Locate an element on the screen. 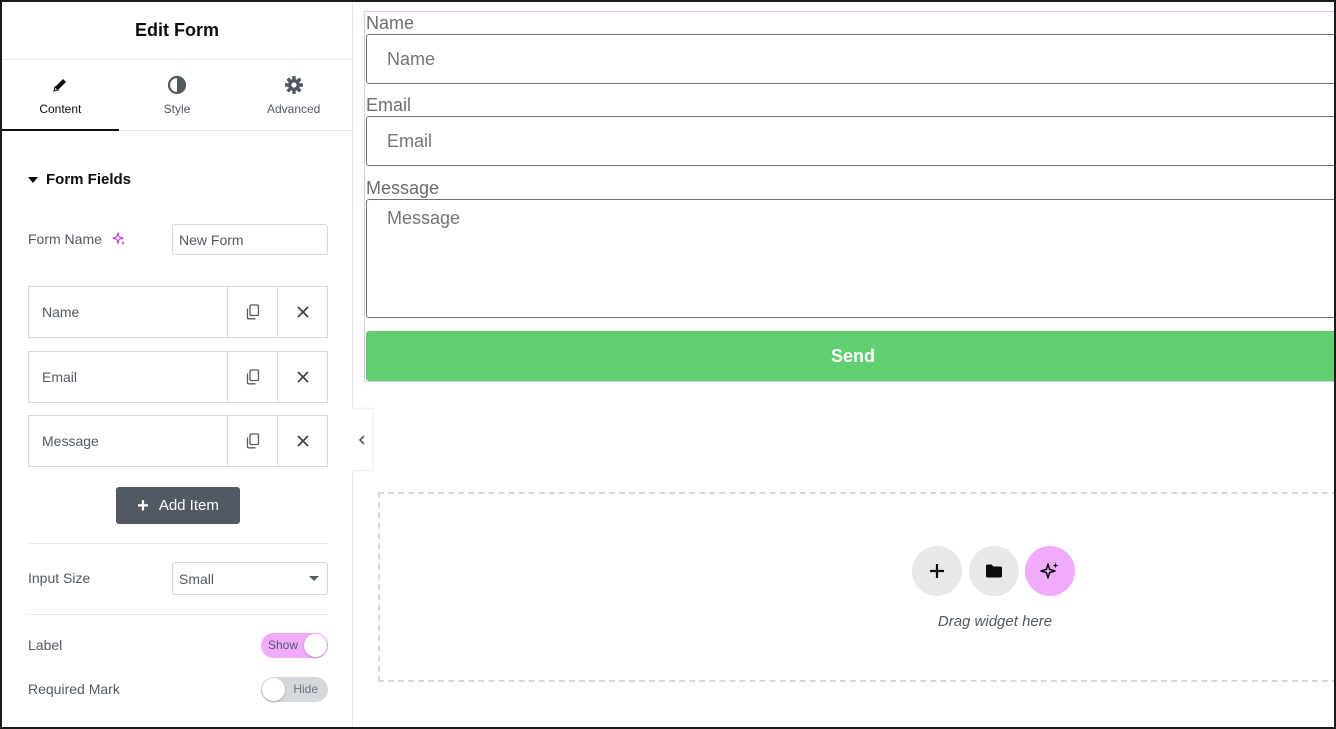 This screenshot has width=1336, height=729. field-label-email: Email is located at coordinates (389, 105).